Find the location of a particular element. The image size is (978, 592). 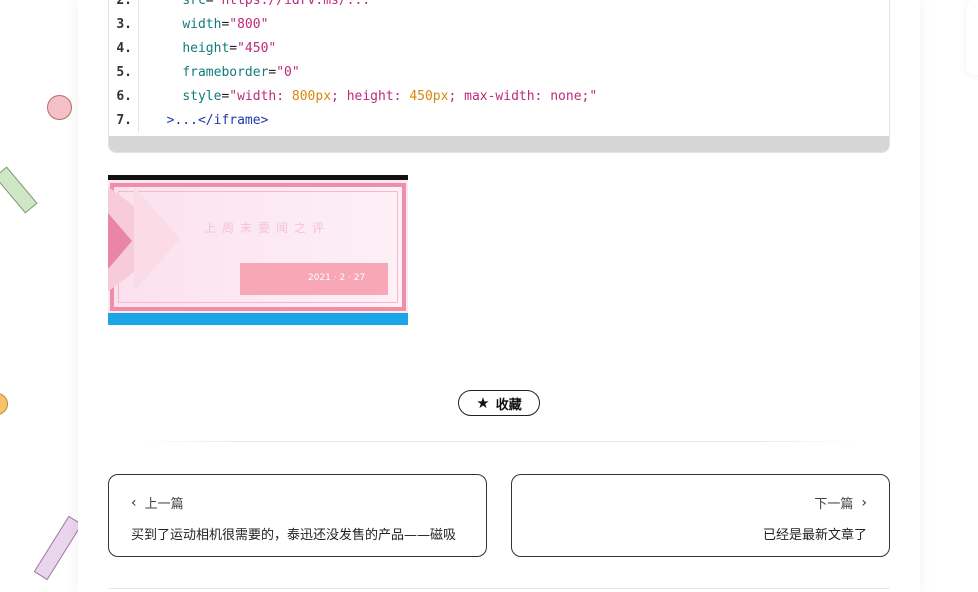

side-widget-card is located at coordinates (972, 37).